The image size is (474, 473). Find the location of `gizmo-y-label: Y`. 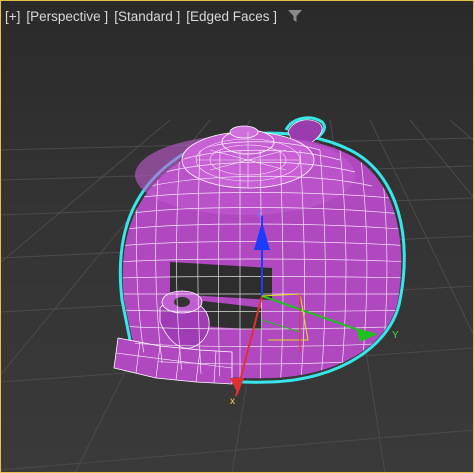

gizmo-y-label: Y is located at coordinates (395, 335).